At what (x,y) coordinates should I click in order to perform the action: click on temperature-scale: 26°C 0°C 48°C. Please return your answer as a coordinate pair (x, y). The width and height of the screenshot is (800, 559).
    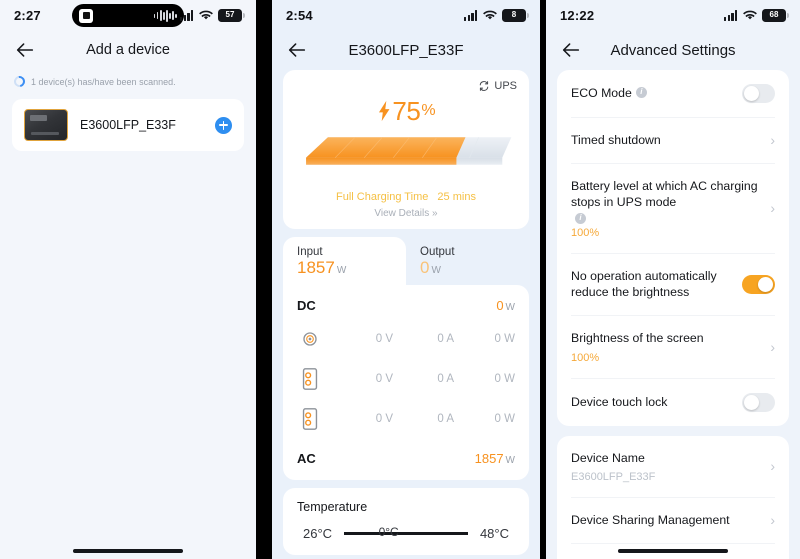
    Looking at the image, I should click on (406, 533).